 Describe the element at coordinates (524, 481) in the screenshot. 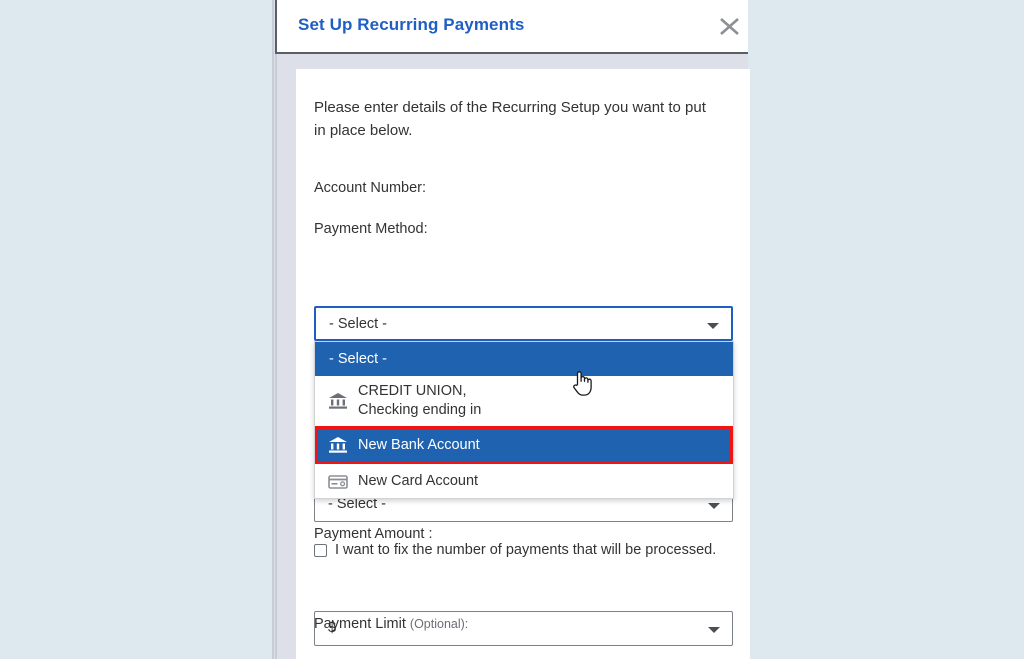

I see `dropdown-option-new-card-account: New Card Account` at that location.